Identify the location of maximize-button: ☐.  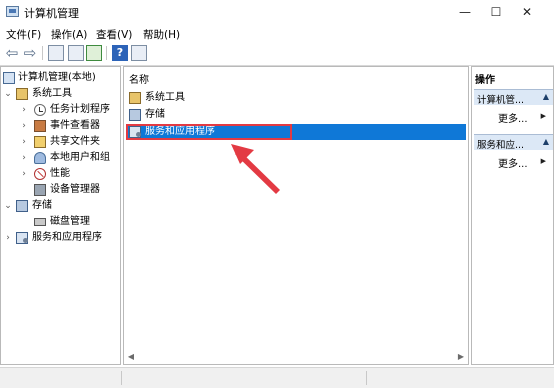
(496, 12).